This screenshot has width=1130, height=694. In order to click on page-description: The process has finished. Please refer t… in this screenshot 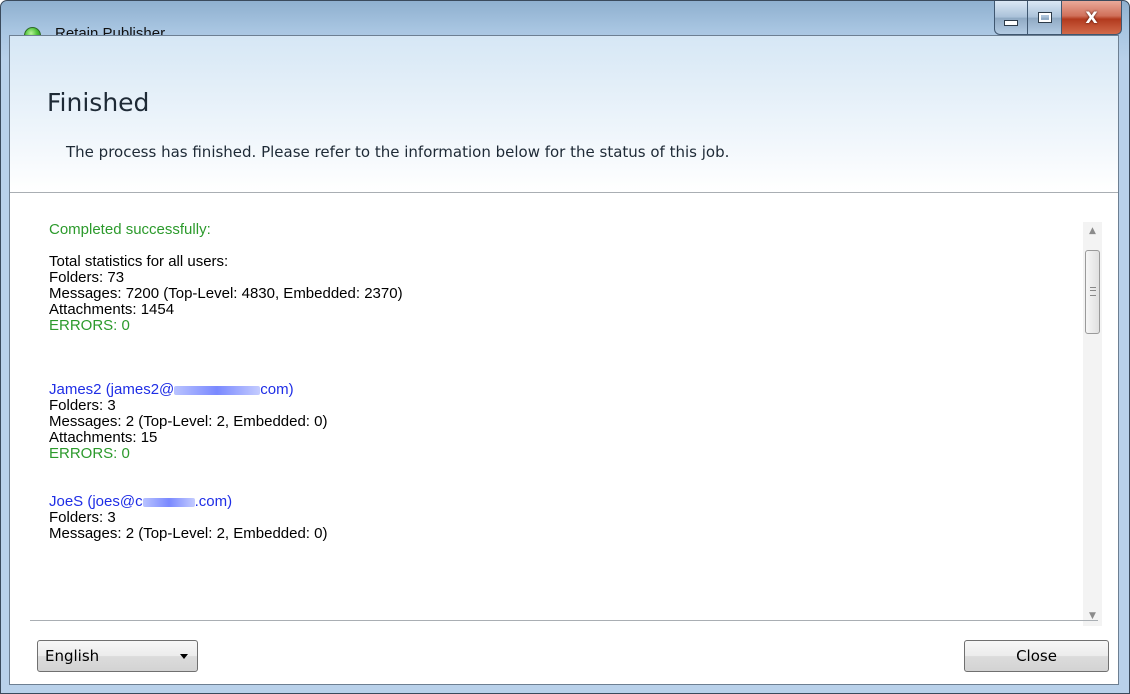, I will do `click(398, 152)`.